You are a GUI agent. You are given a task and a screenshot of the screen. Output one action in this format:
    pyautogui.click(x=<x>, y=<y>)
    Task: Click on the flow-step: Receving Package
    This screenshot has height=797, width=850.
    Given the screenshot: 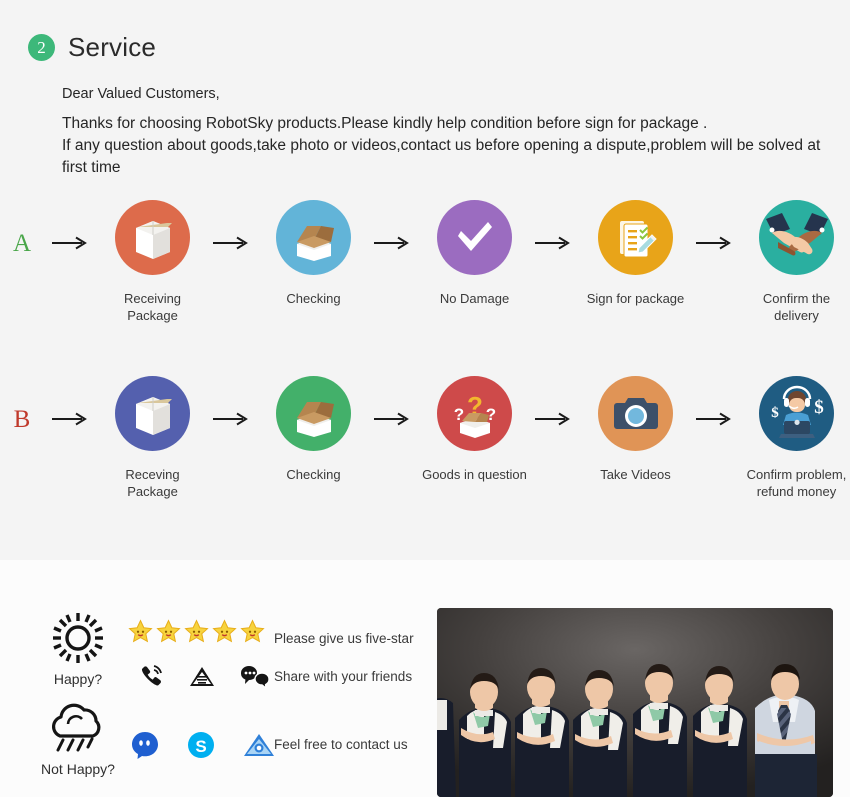 What is the action you would take?
    pyautogui.click(x=152, y=438)
    